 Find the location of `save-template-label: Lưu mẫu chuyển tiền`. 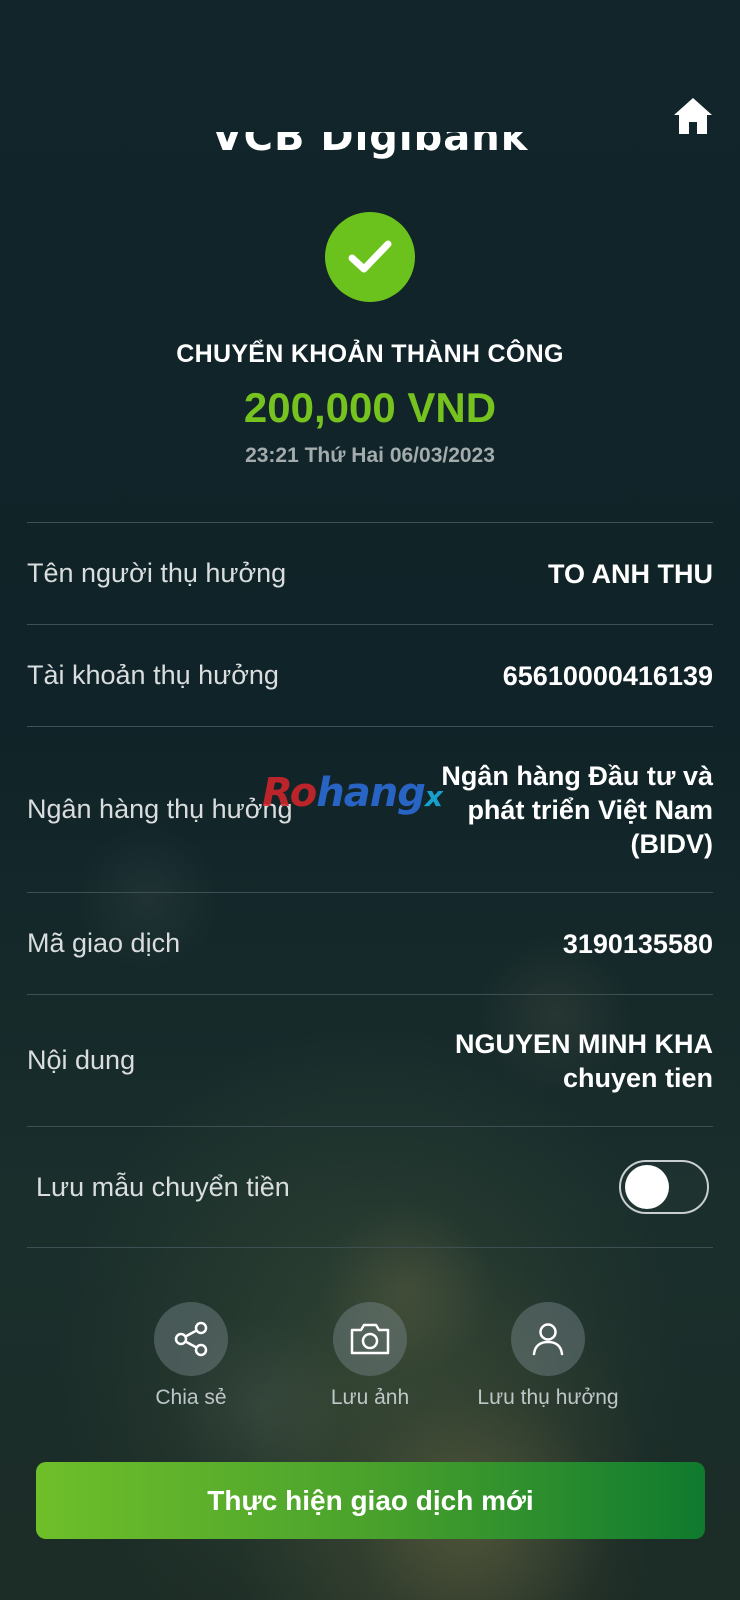

save-template-label: Lưu mẫu chuyển tiền is located at coordinates (163, 1186).